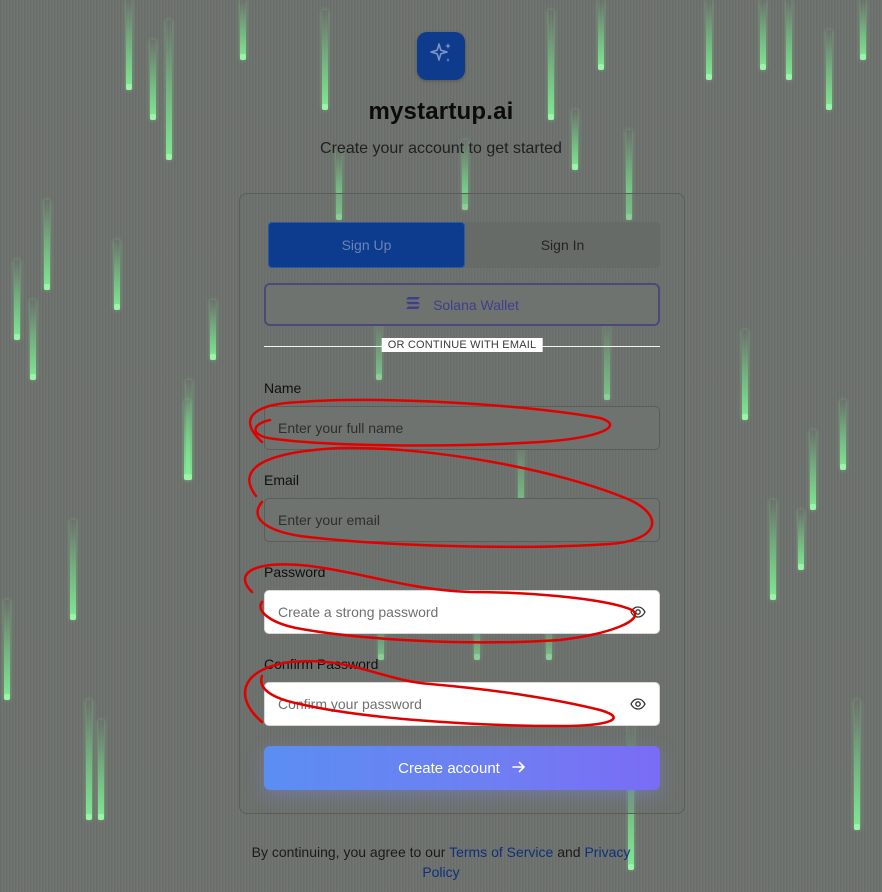 The width and height of the screenshot is (882, 892). What do you see at coordinates (413, 304) in the screenshot?
I see `solana-icon` at bounding box center [413, 304].